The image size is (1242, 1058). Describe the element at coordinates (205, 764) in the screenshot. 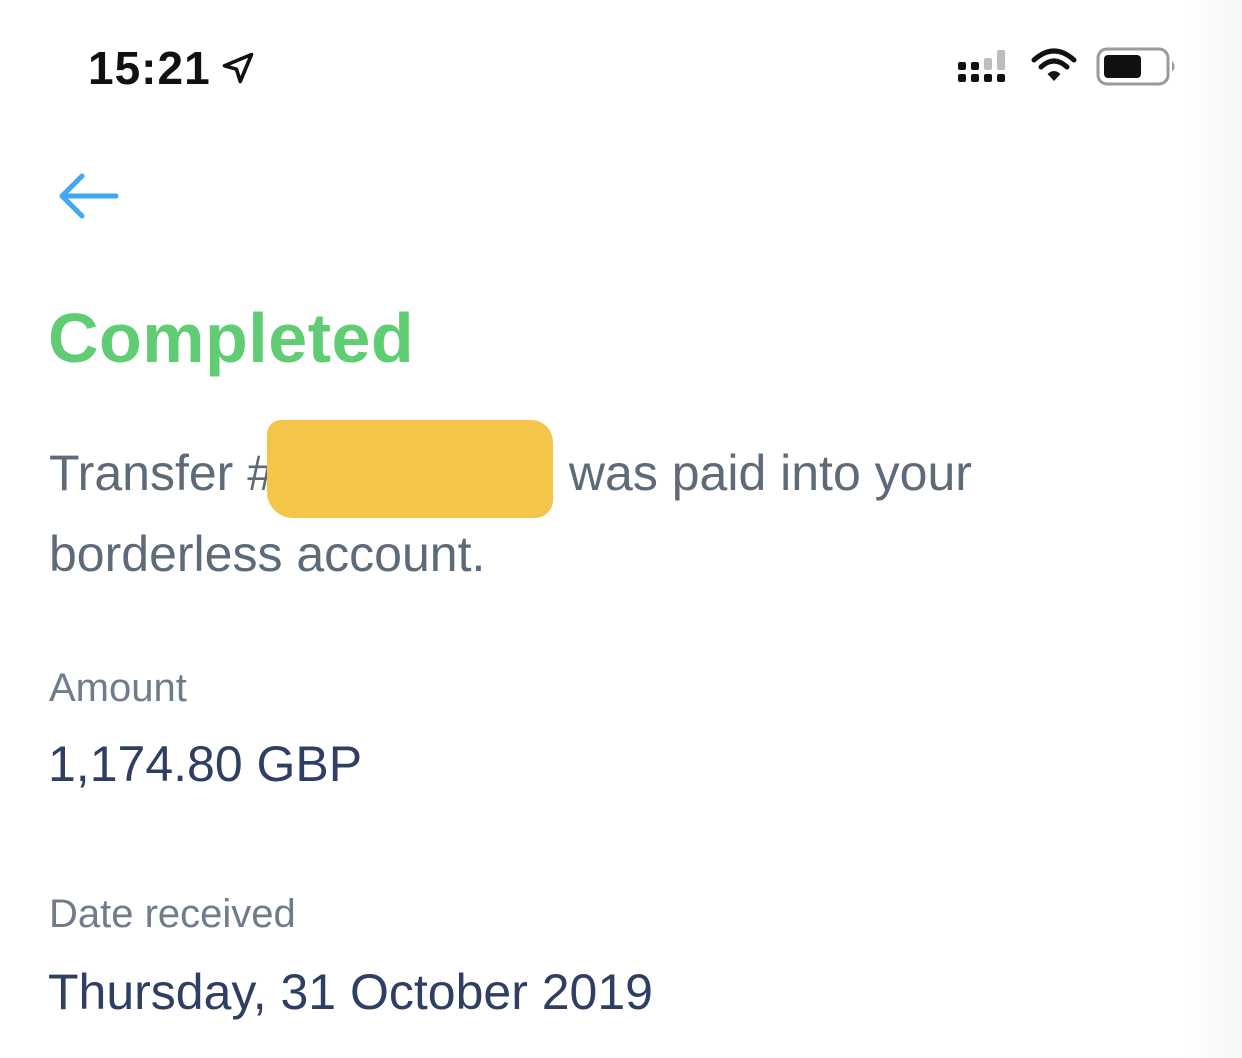

I see `amount-value: 1,174.80 GBP` at that location.